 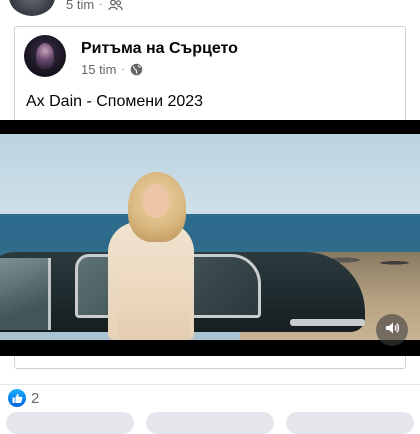 I want to click on outer-post-header: 5 tim ·, so click(x=210, y=9).